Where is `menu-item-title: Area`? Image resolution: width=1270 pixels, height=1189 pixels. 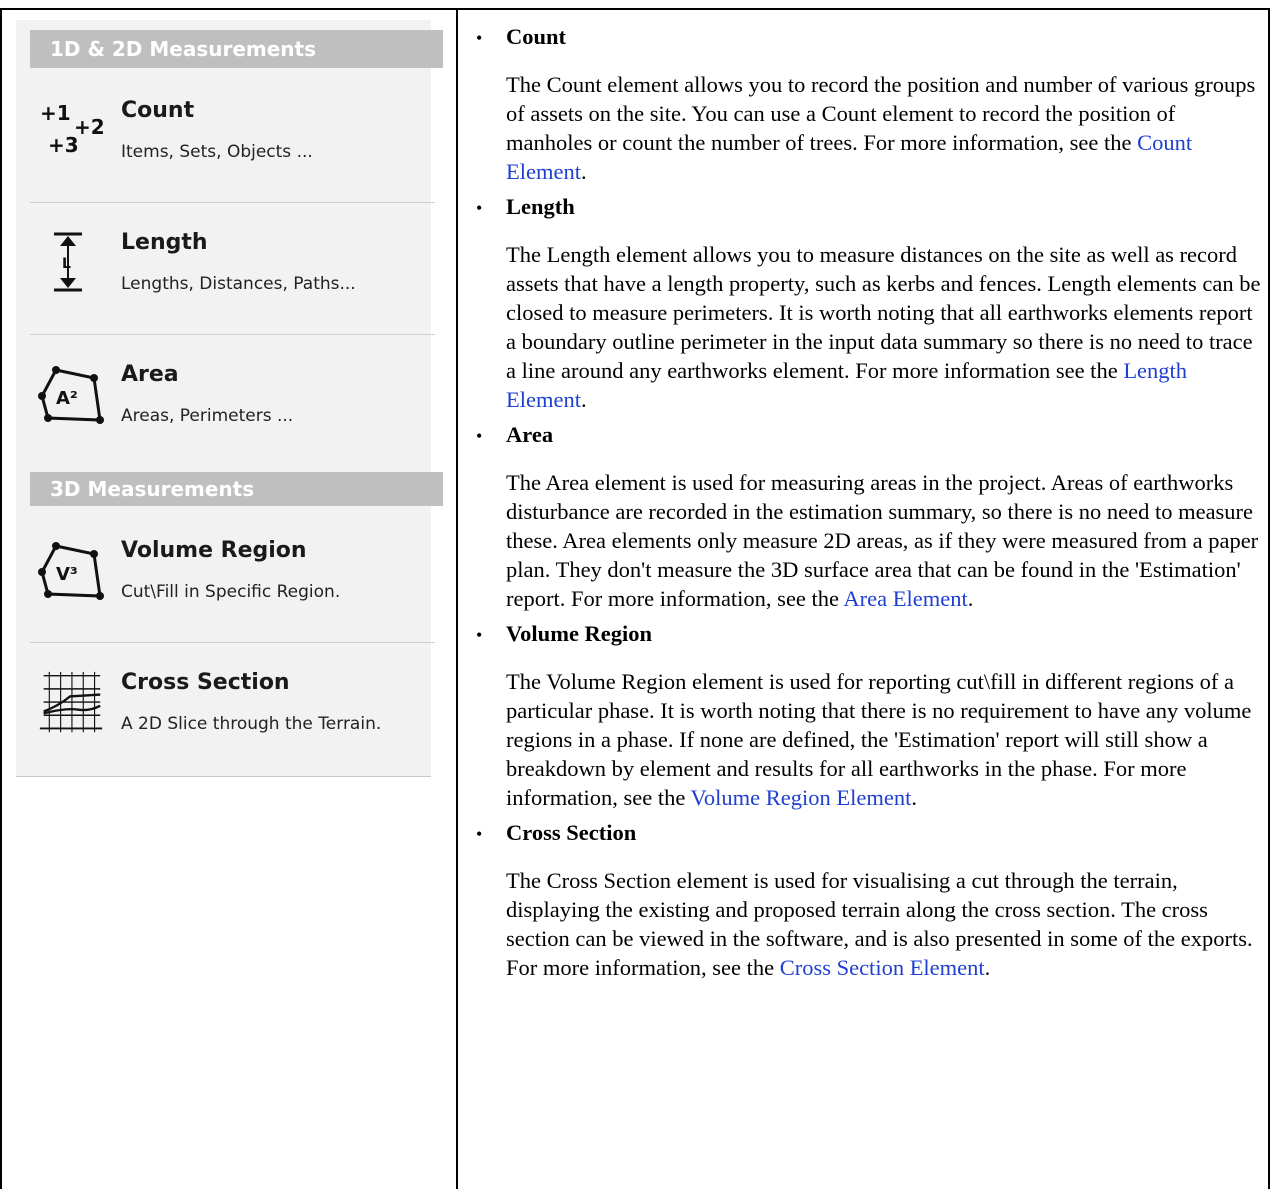 menu-item-title: Area is located at coordinates (150, 374).